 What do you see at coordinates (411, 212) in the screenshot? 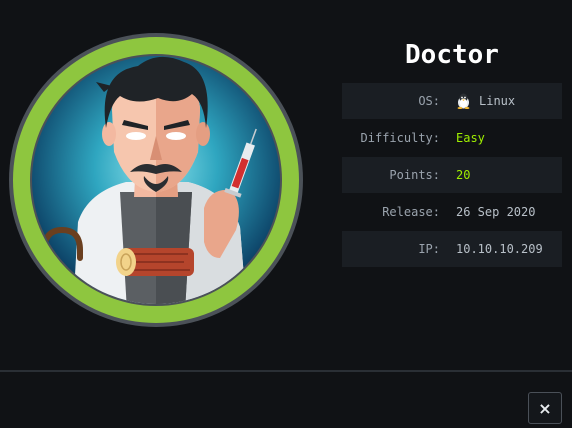
I see `release-label: Release:` at bounding box center [411, 212].